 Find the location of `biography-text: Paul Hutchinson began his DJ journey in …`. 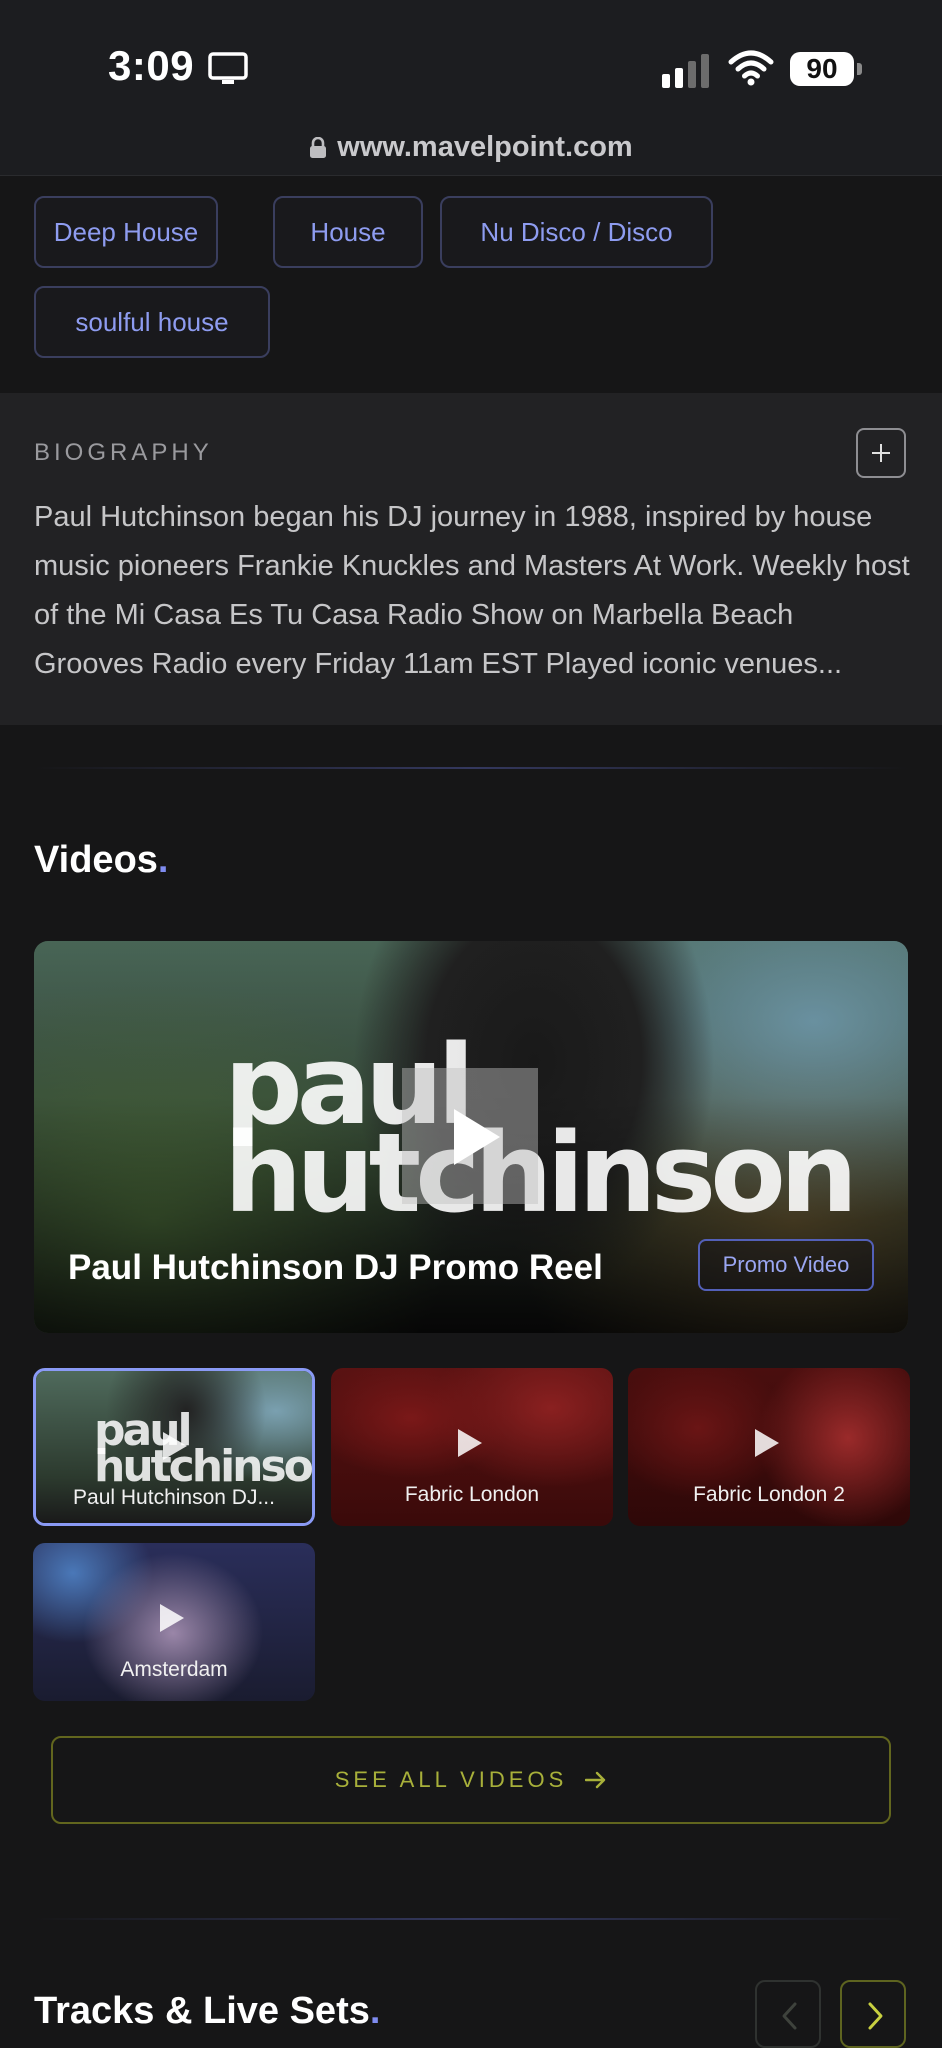

biography-text: Paul Hutchinson began his DJ journey in … is located at coordinates (472, 590).